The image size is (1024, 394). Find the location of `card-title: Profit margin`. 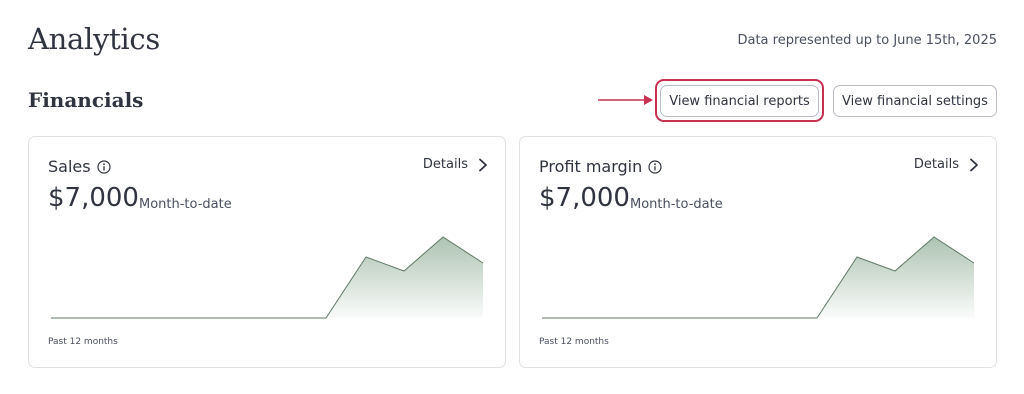

card-title: Profit margin is located at coordinates (600, 166).